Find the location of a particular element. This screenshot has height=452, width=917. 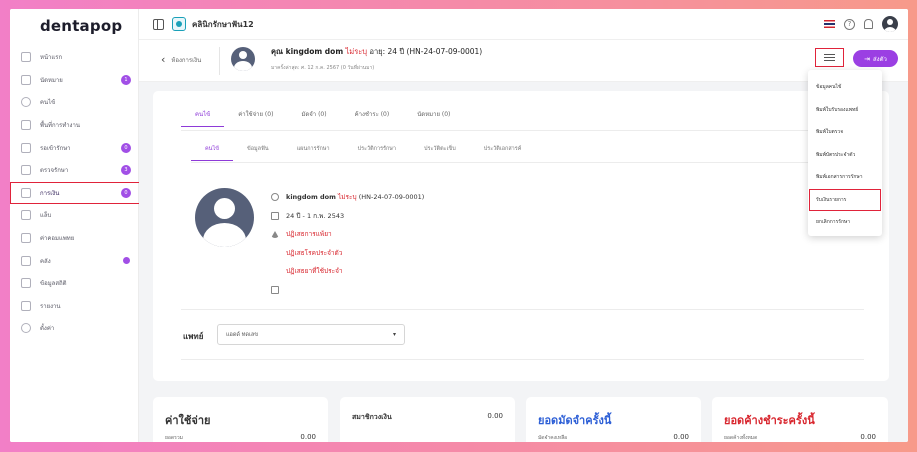

doctor-select: แอดด์ ทดเลข ▾ is located at coordinates (311, 334).